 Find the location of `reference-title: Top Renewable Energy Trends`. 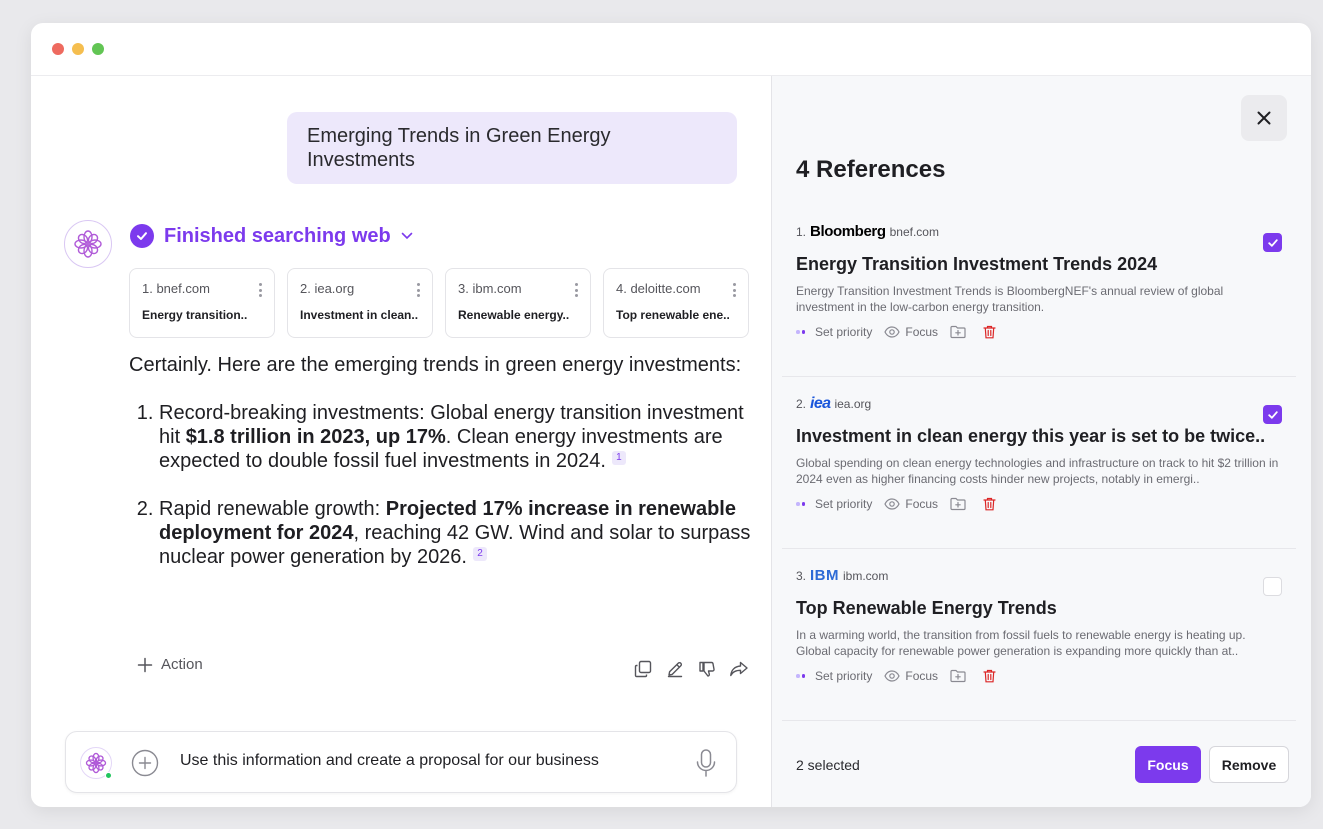

reference-title: Top Renewable Energy Trends is located at coordinates (1036, 608).